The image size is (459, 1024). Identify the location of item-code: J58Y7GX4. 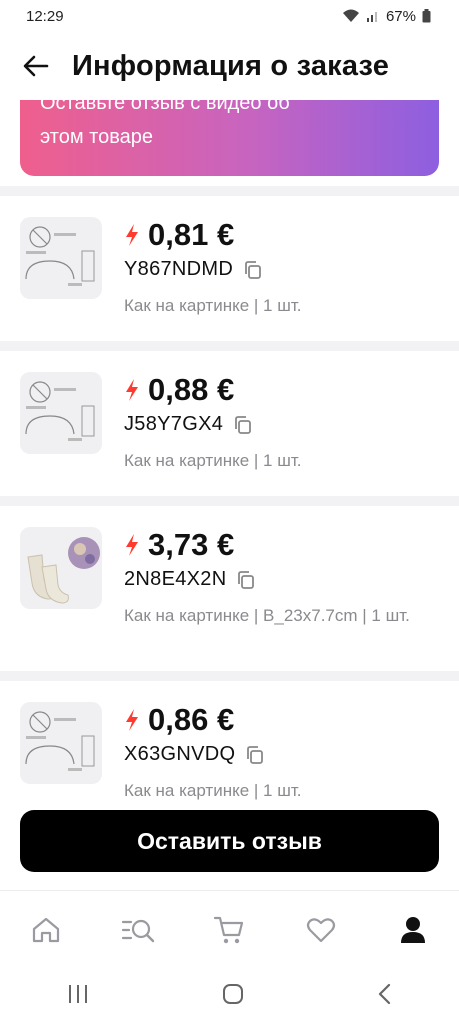
(174, 424).